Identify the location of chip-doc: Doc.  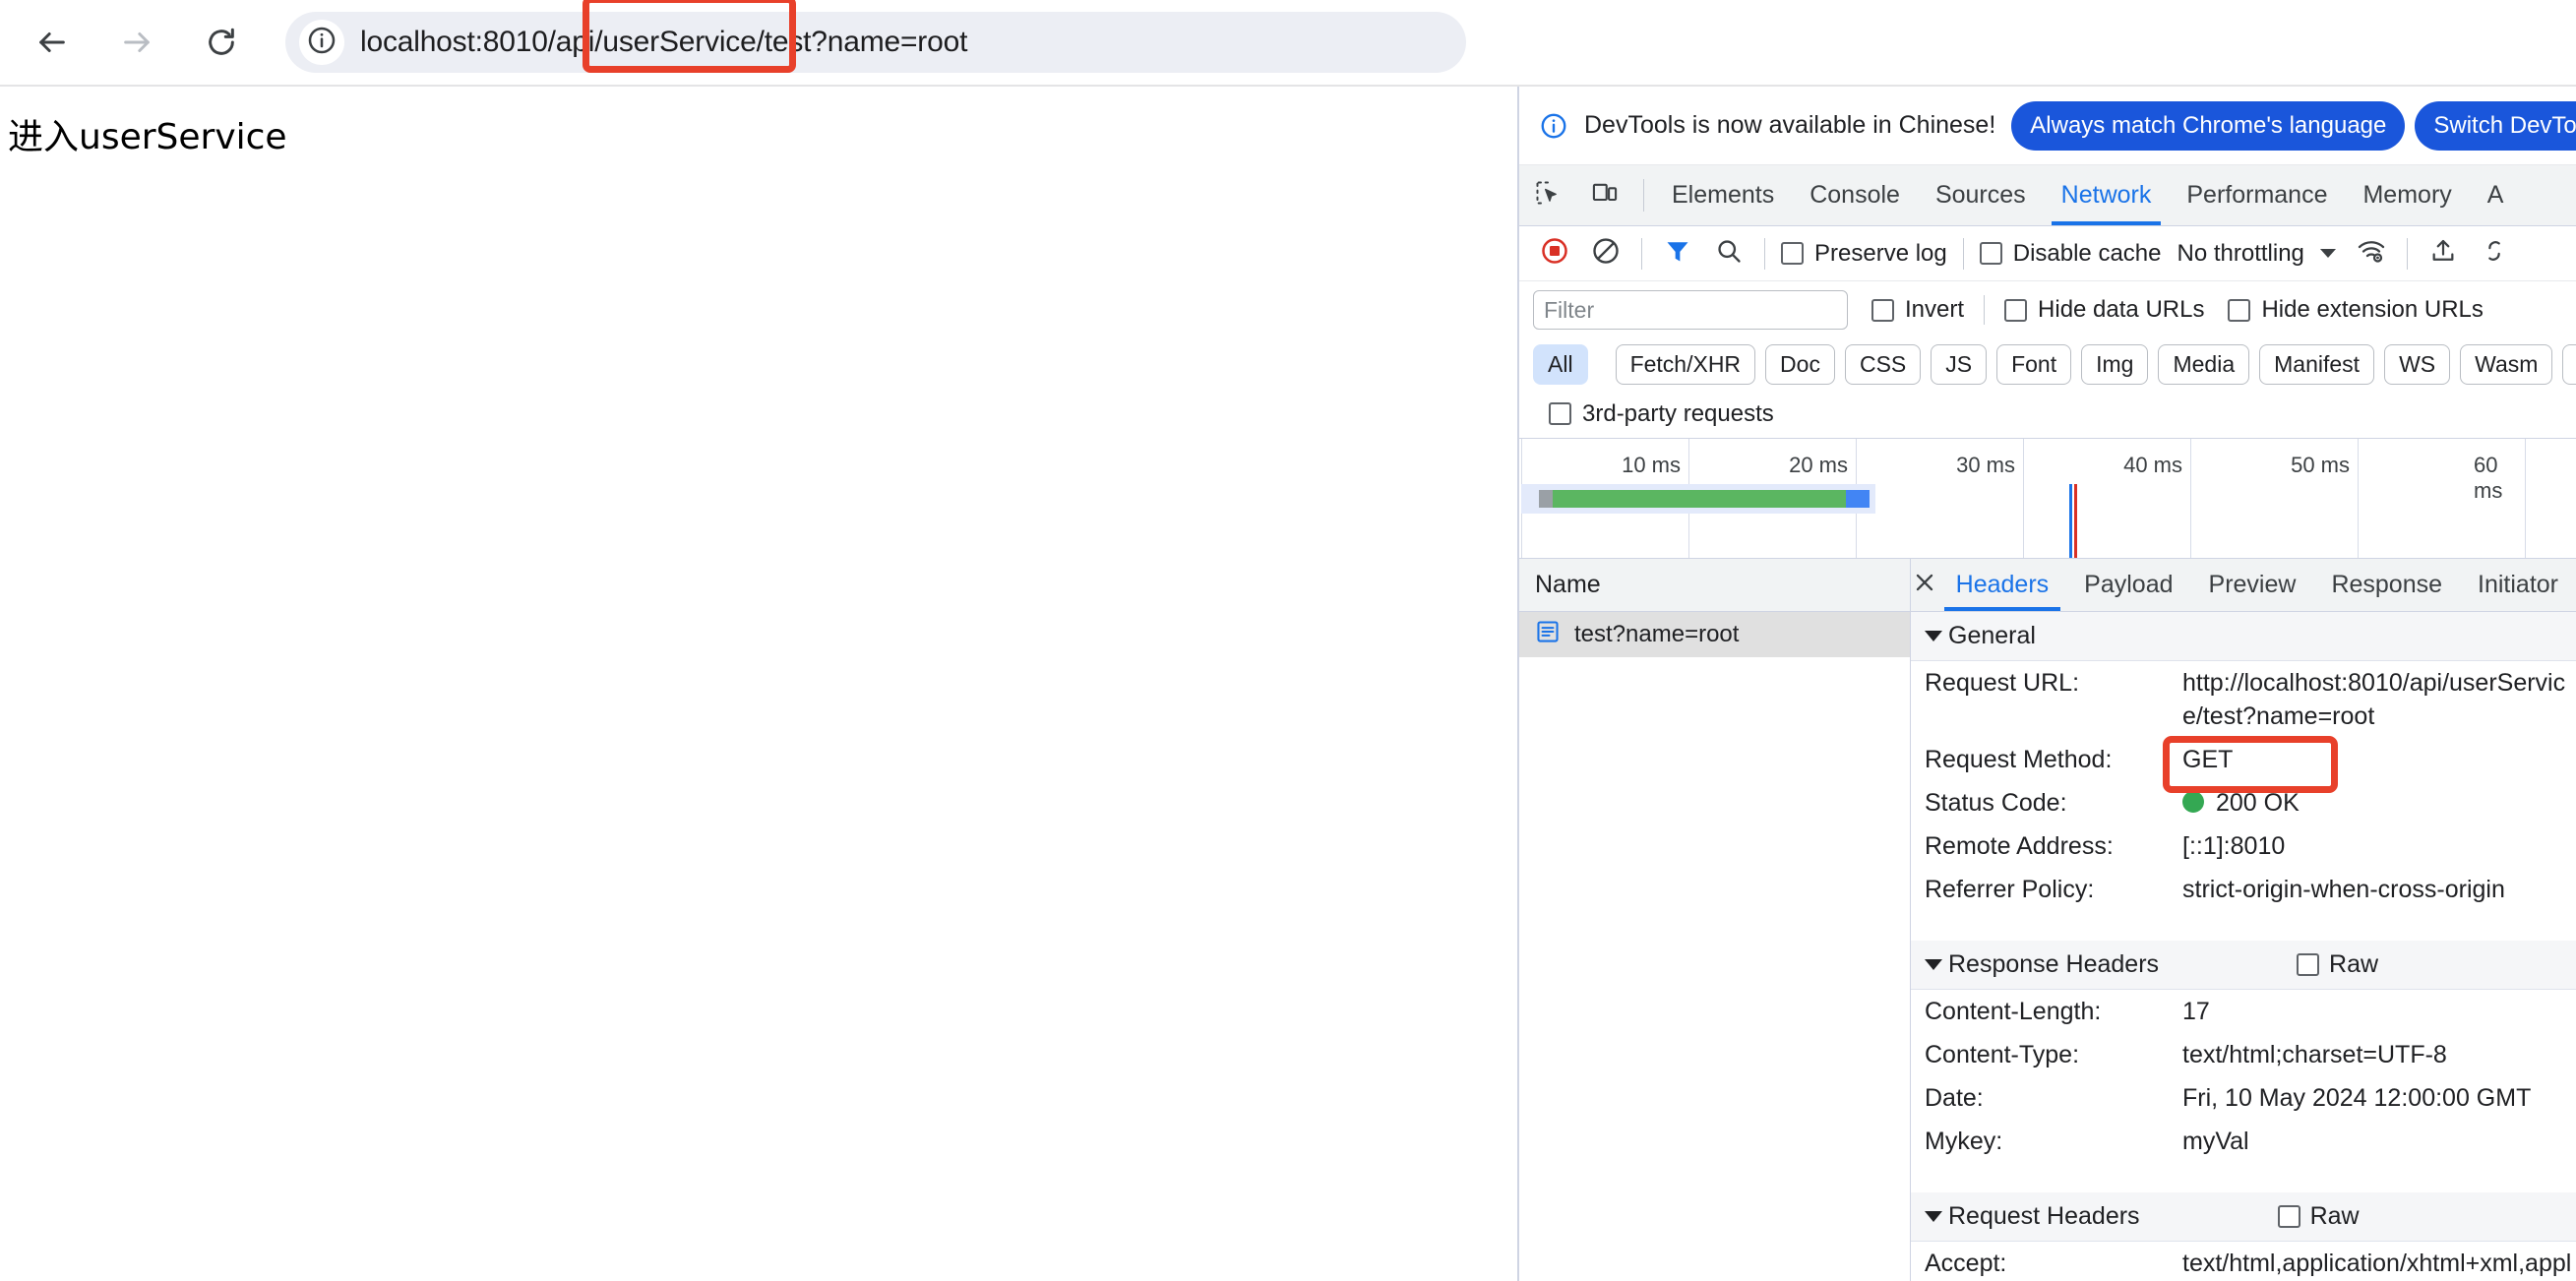
(1800, 364).